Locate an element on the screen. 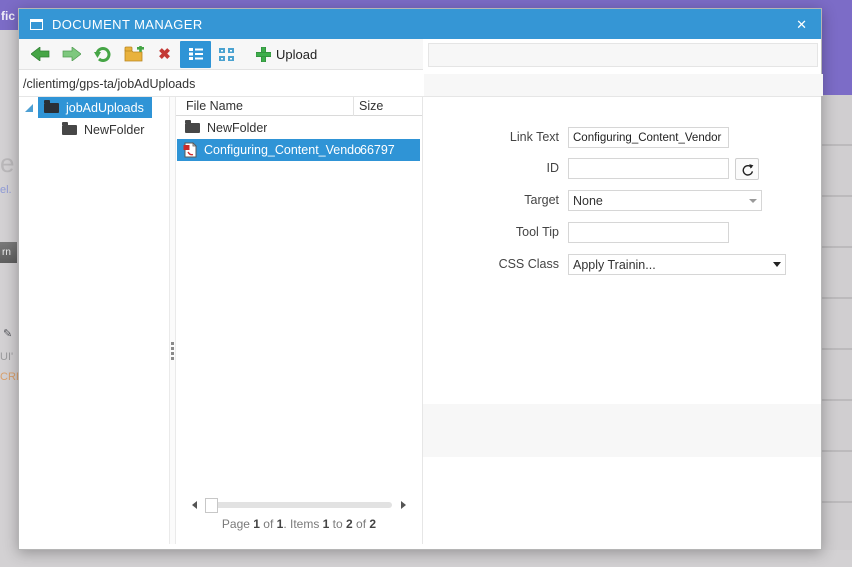 The image size is (852, 567). list-view-button is located at coordinates (195, 54).